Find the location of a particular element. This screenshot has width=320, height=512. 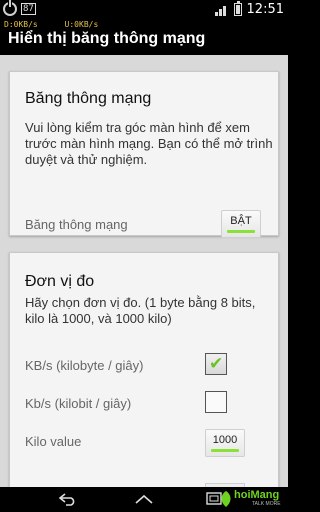

watermark-logo: hoiMang TALK MORE is located at coordinates (251, 499).